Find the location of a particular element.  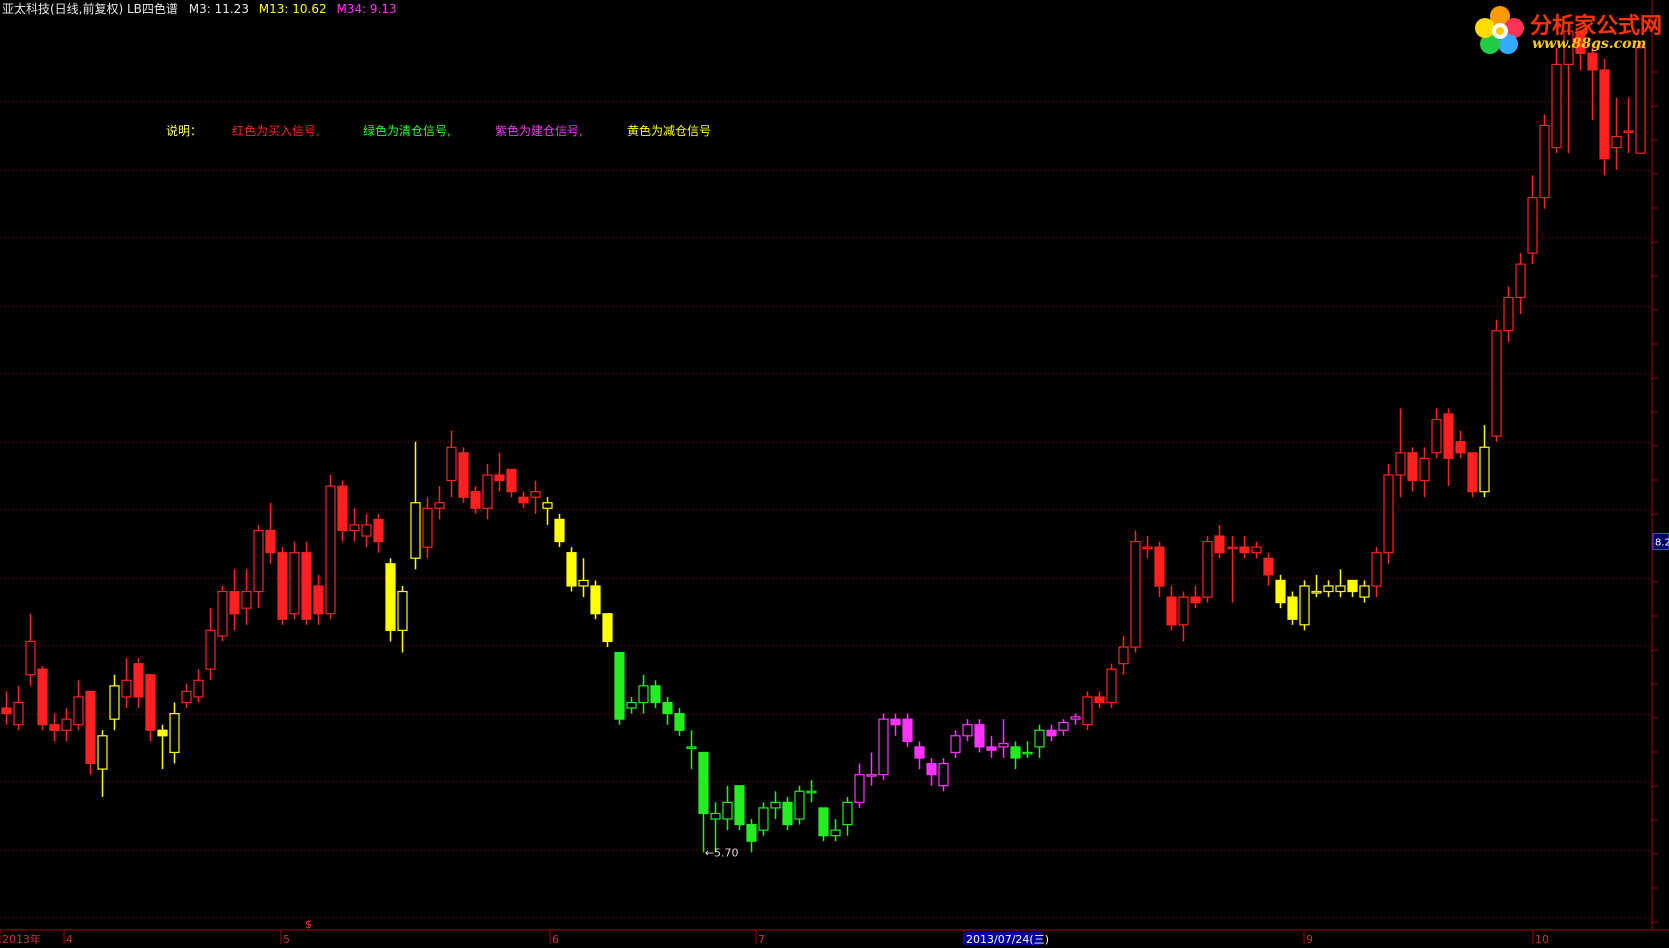

price-tag-label: 8.2 is located at coordinates (1662, 543).